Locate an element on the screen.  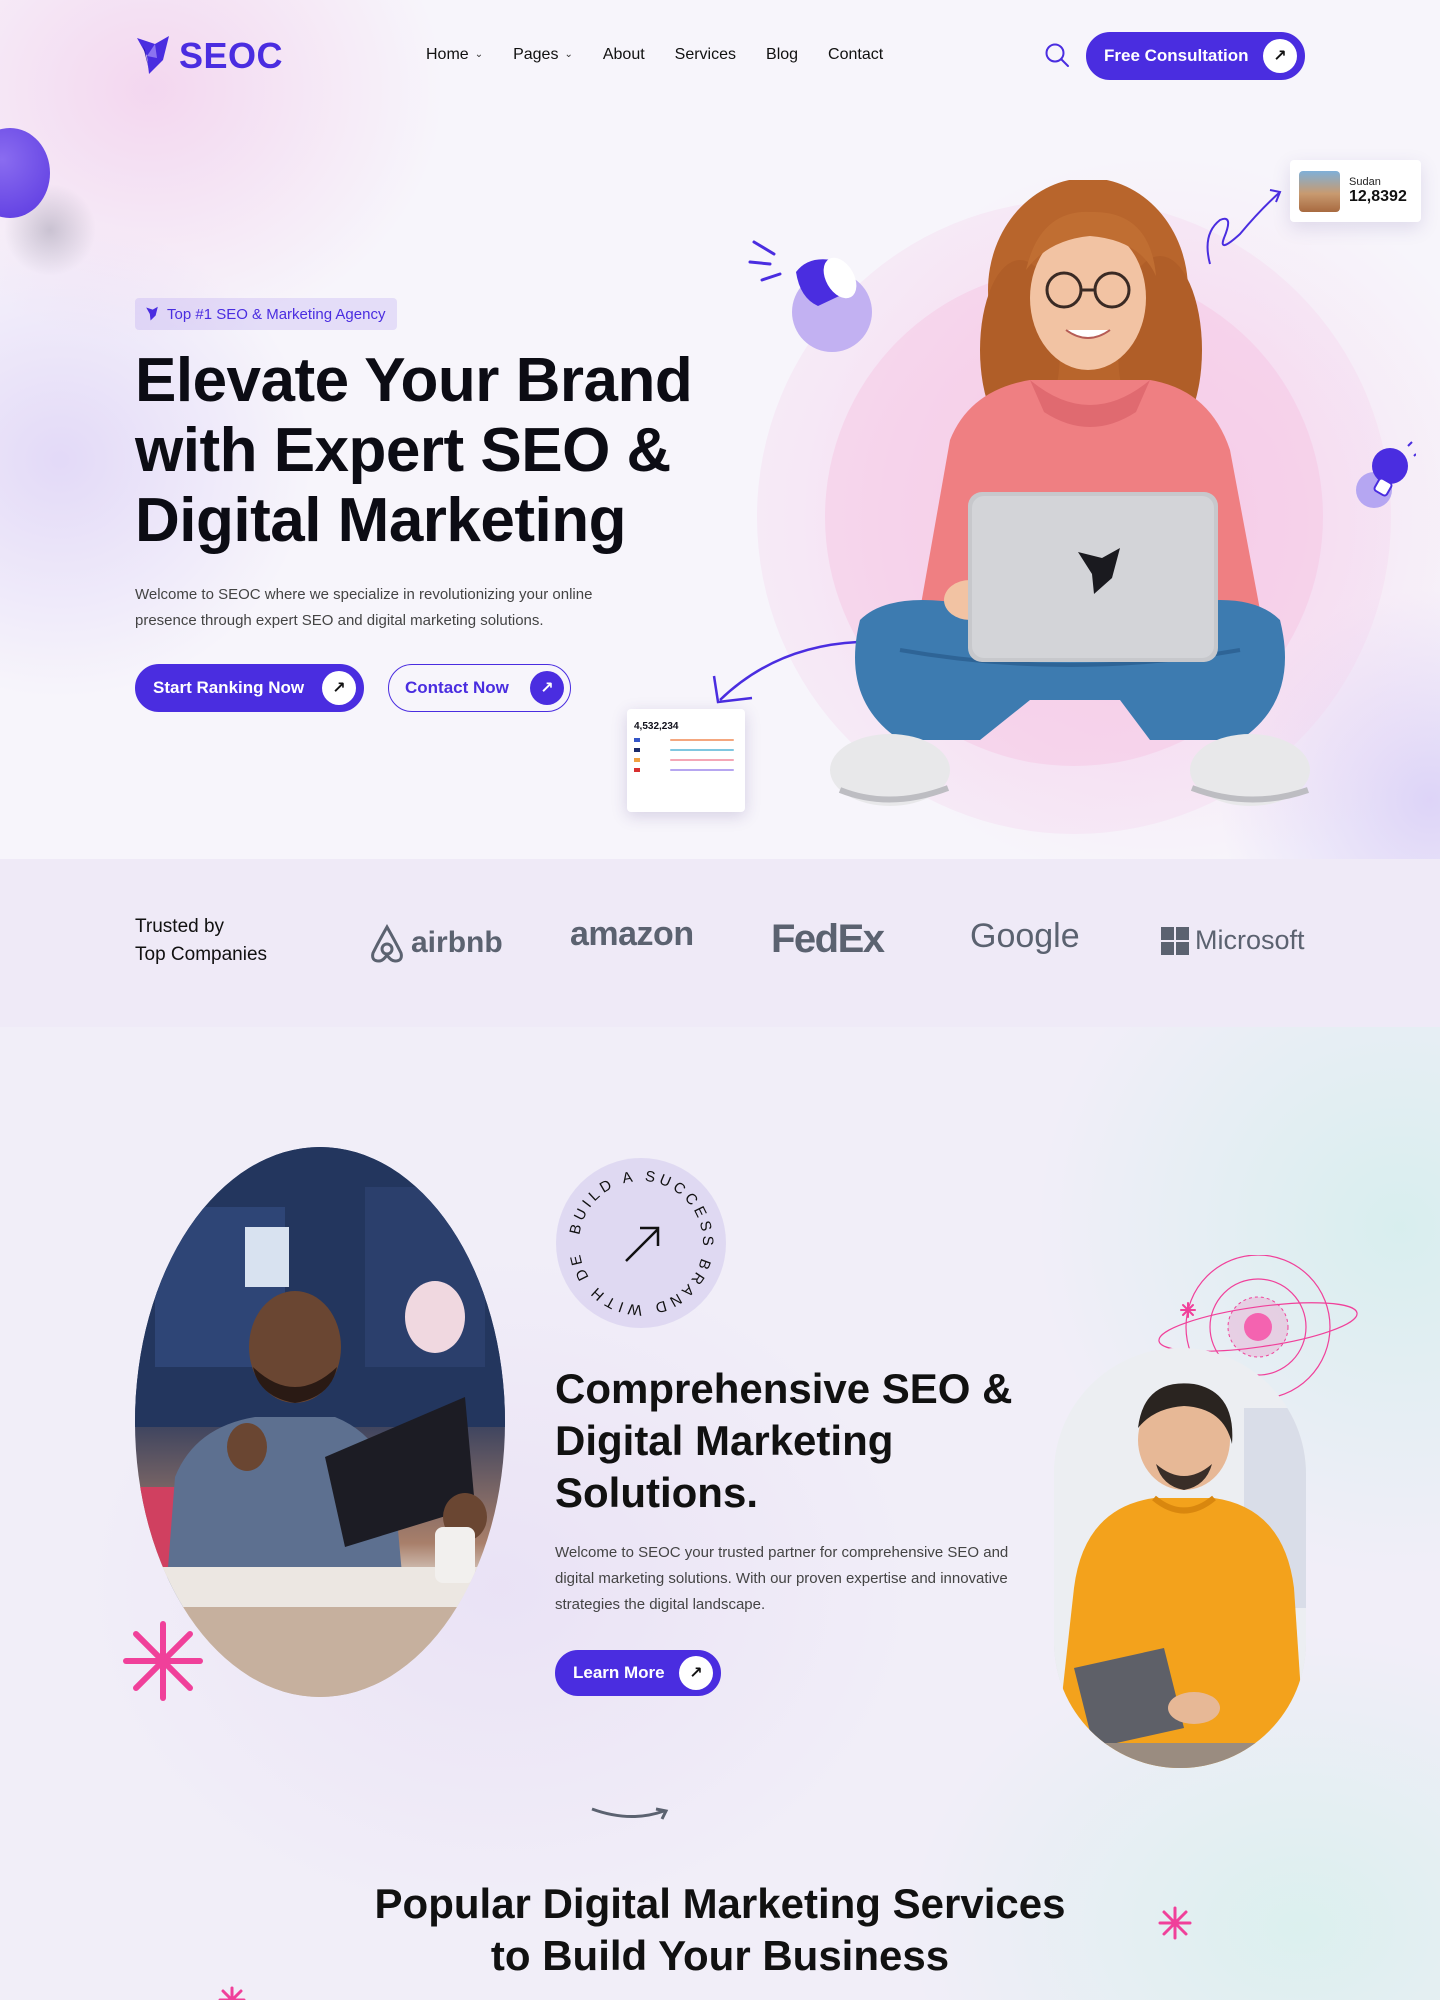
brand-microsoft-label: Microsoft is located at coordinates (1250, 940).